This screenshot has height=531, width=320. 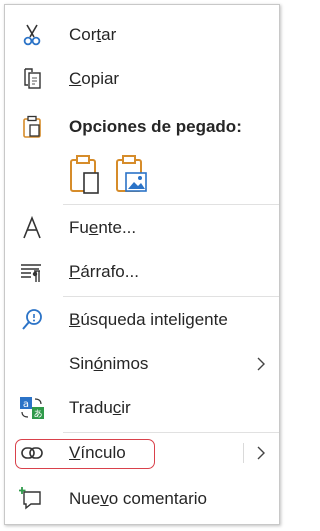 What do you see at coordinates (100, 407) in the screenshot?
I see `translate-label: Traducir` at bounding box center [100, 407].